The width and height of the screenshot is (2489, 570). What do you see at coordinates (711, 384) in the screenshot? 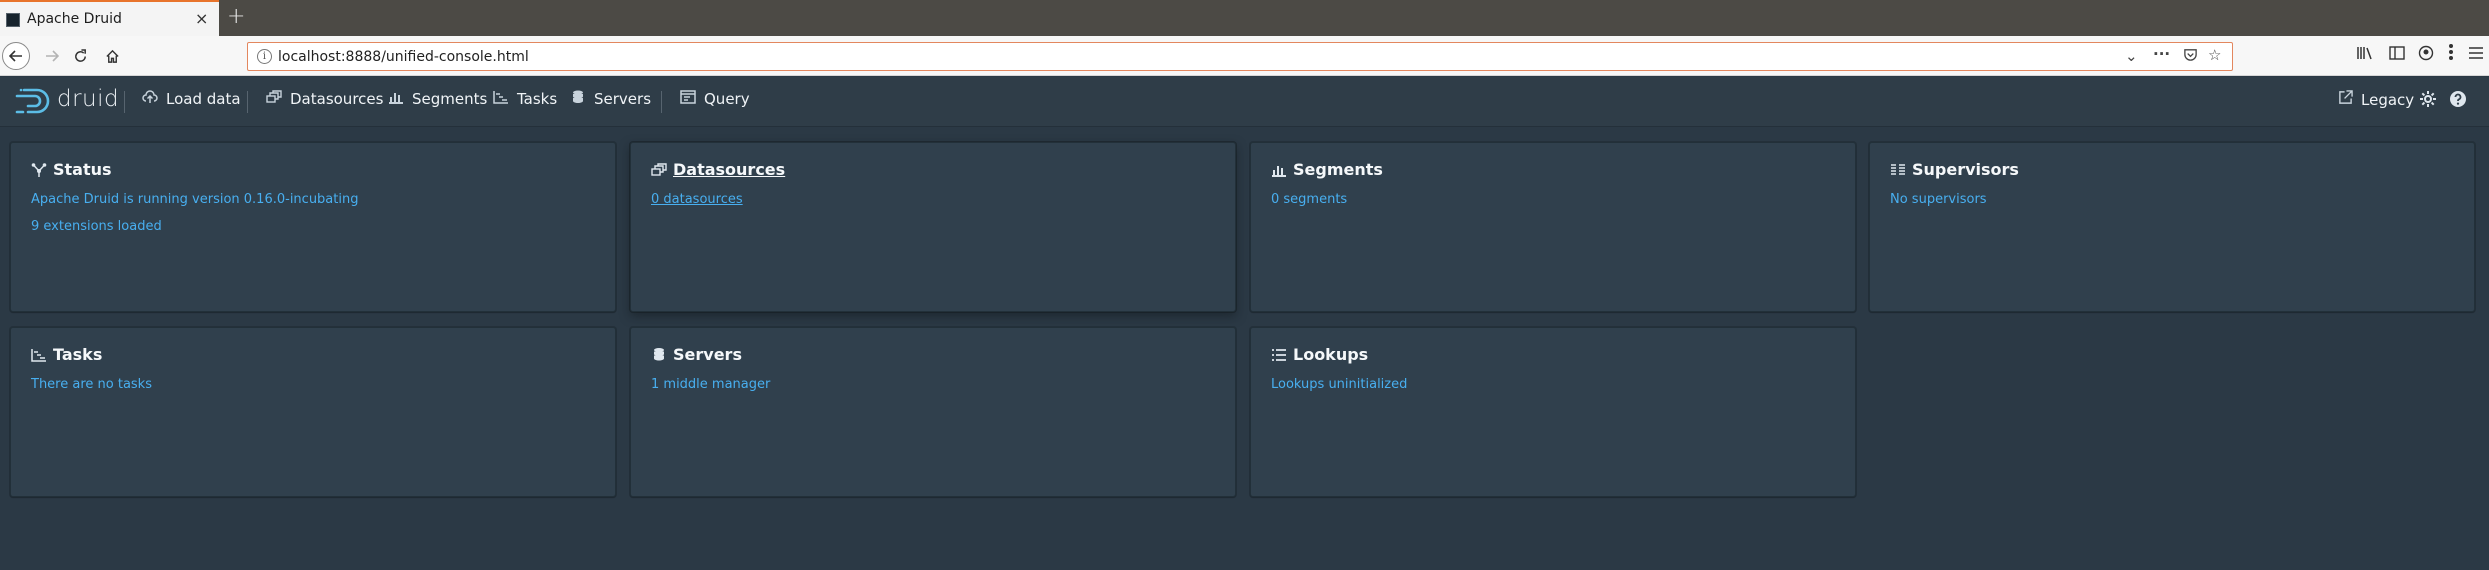
I see `servers-count: 1 middle manager` at bounding box center [711, 384].